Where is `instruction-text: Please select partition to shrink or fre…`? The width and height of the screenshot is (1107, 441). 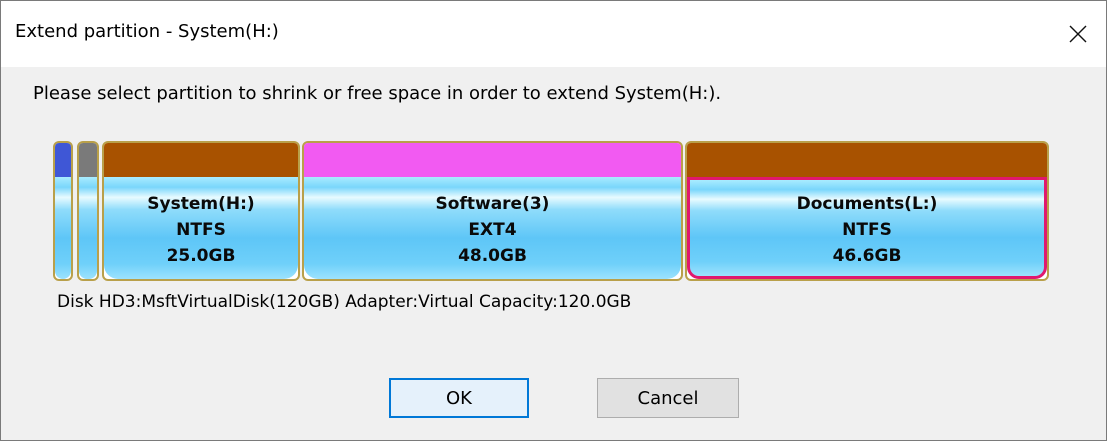
instruction-text: Please select partition to shrink or fre… is located at coordinates (377, 93).